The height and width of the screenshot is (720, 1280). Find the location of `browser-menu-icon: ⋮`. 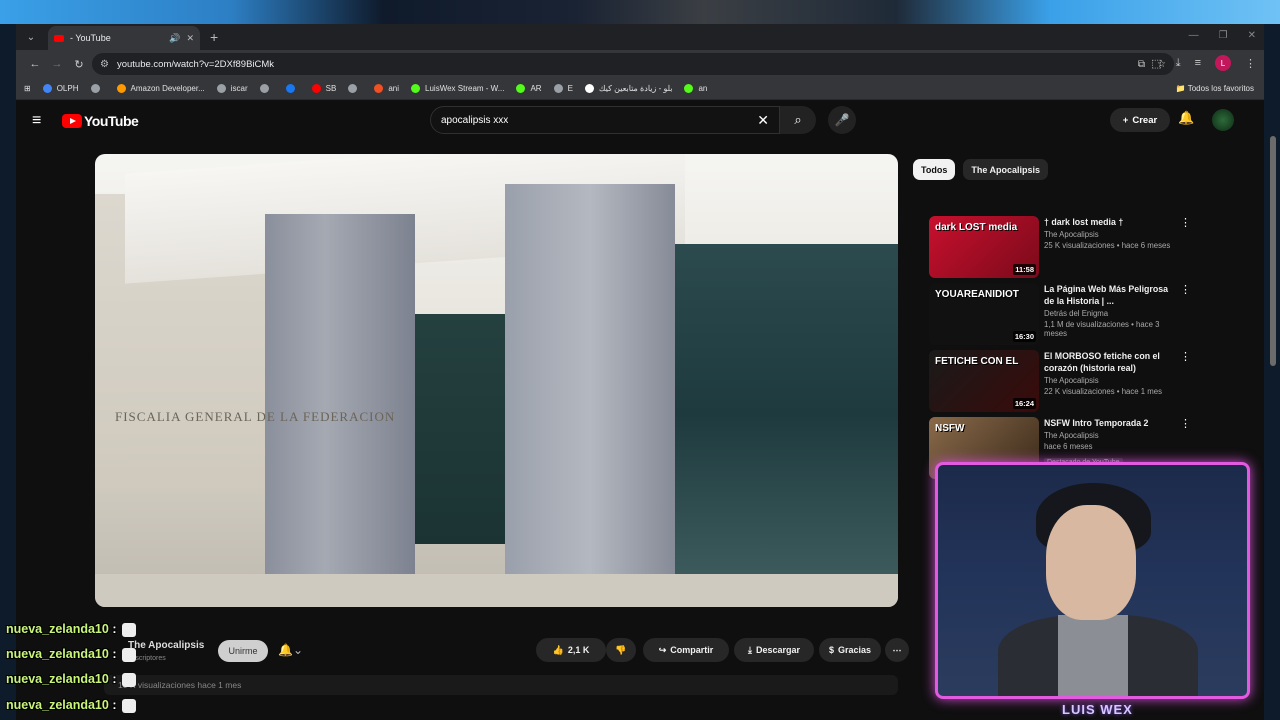

browser-menu-icon: ⋮ is located at coordinates (1250, 63).